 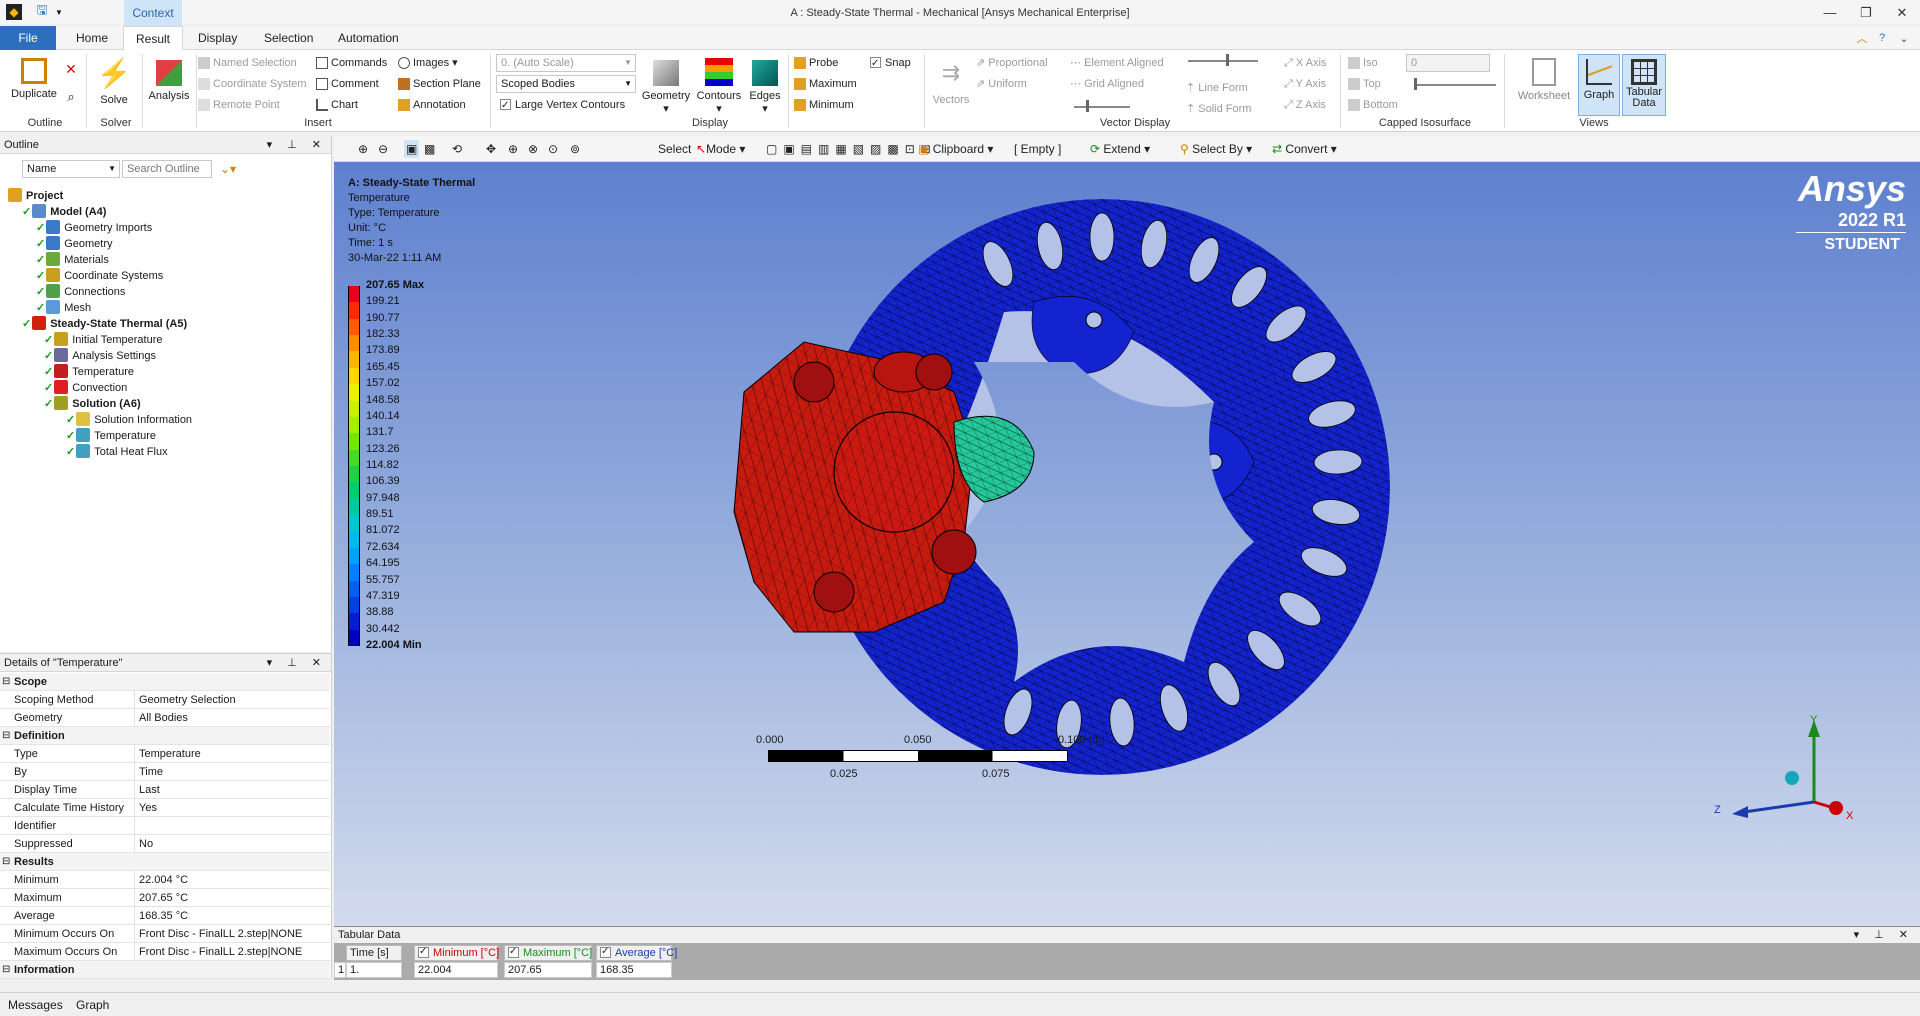 What do you see at coordinates (1904, 38) in the screenshot?
I see `settings-icon: ⌄` at bounding box center [1904, 38].